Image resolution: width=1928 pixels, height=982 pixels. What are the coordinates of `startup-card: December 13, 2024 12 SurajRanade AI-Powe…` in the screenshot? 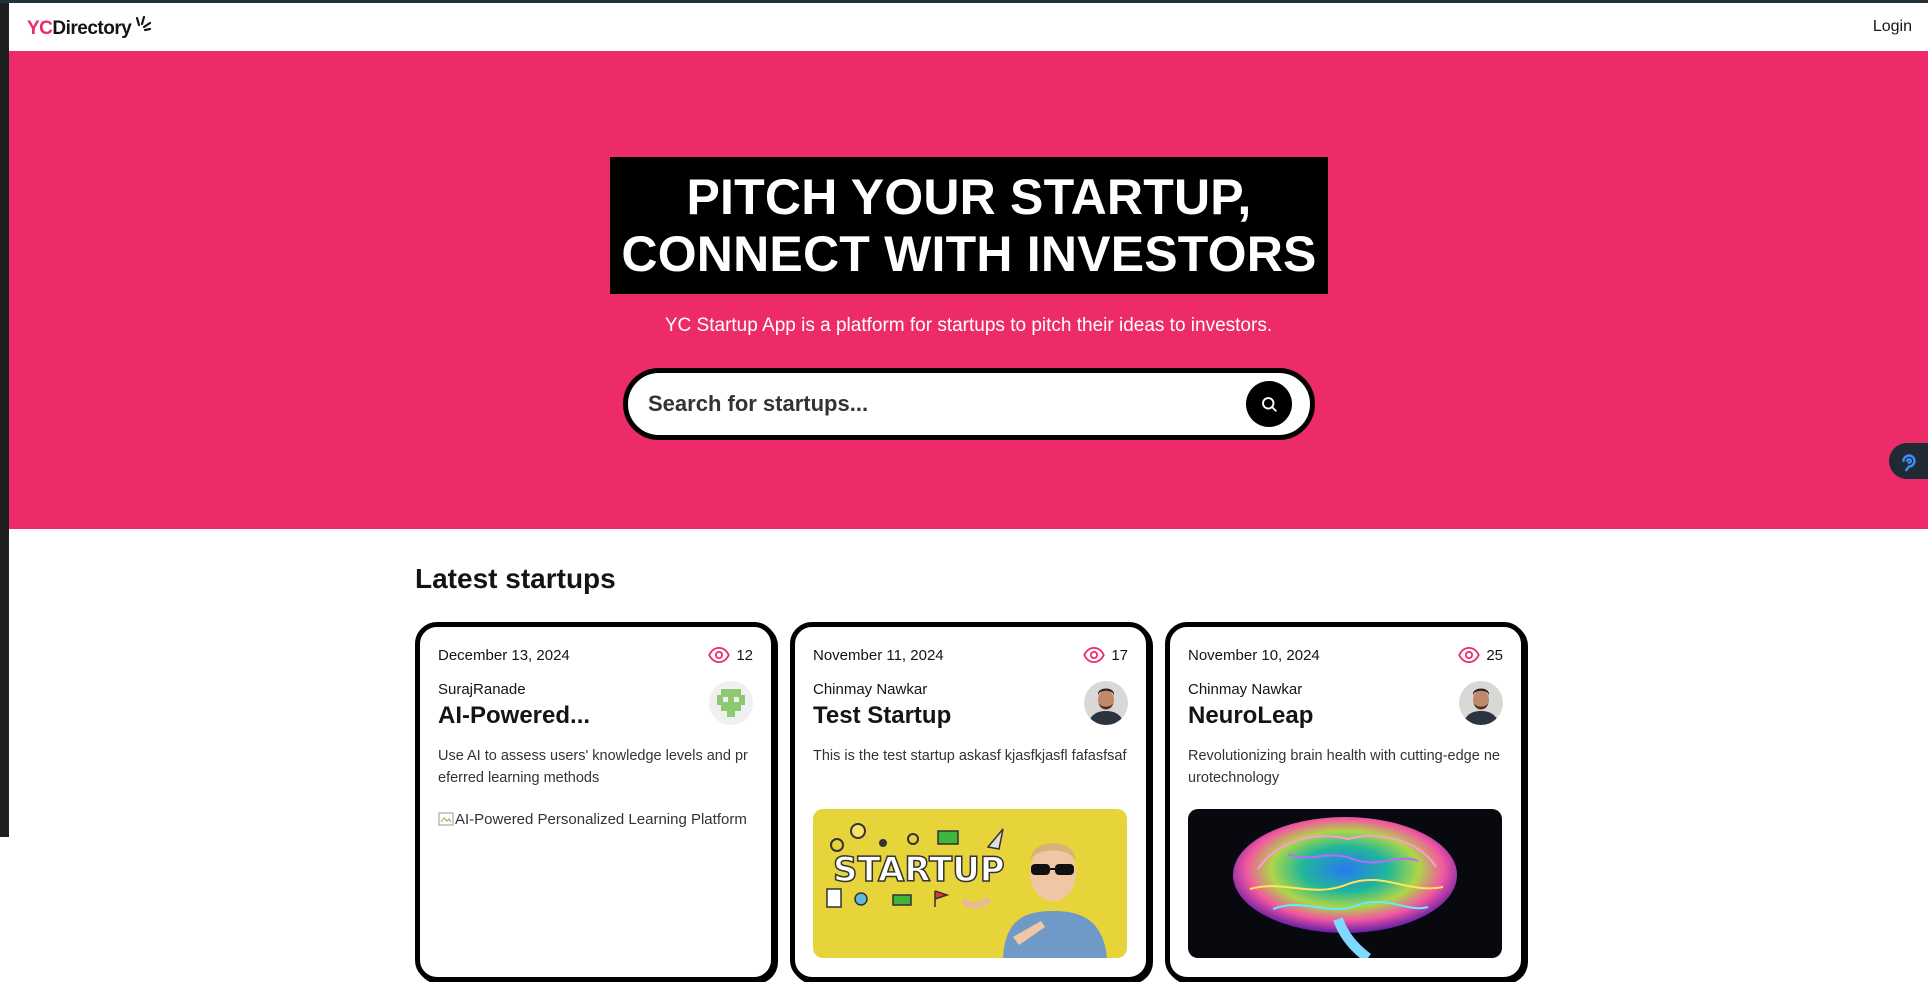 It's located at (595, 802).